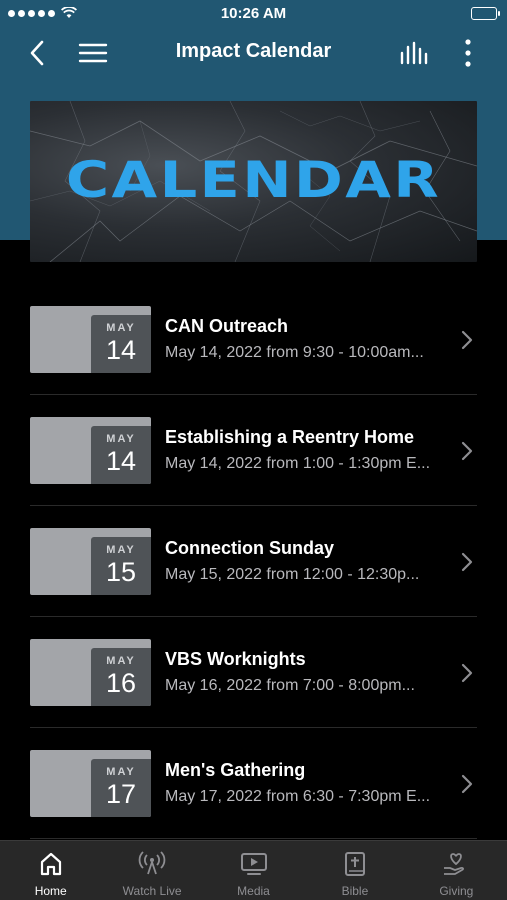 Image resolution: width=507 pixels, height=900 pixels. I want to click on date-badge: MAY 17, so click(121, 788).